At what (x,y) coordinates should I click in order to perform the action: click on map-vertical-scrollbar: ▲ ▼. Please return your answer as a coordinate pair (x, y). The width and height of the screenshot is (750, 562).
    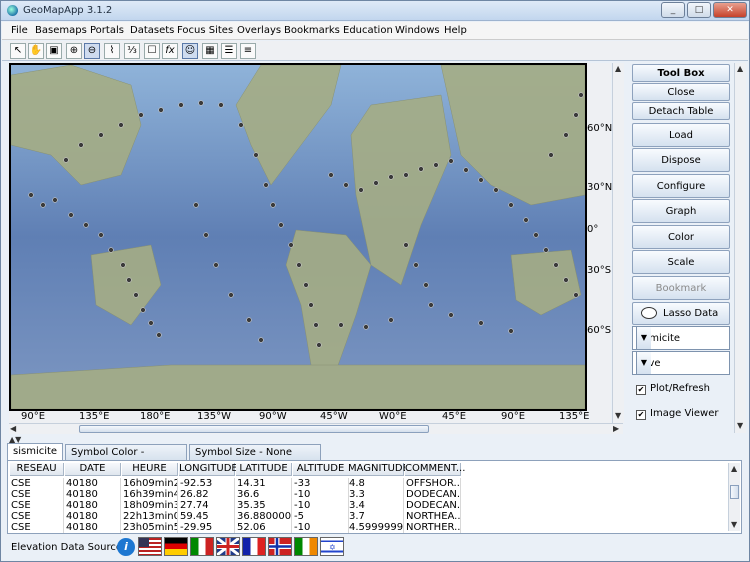
    Looking at the image, I should click on (618, 243).